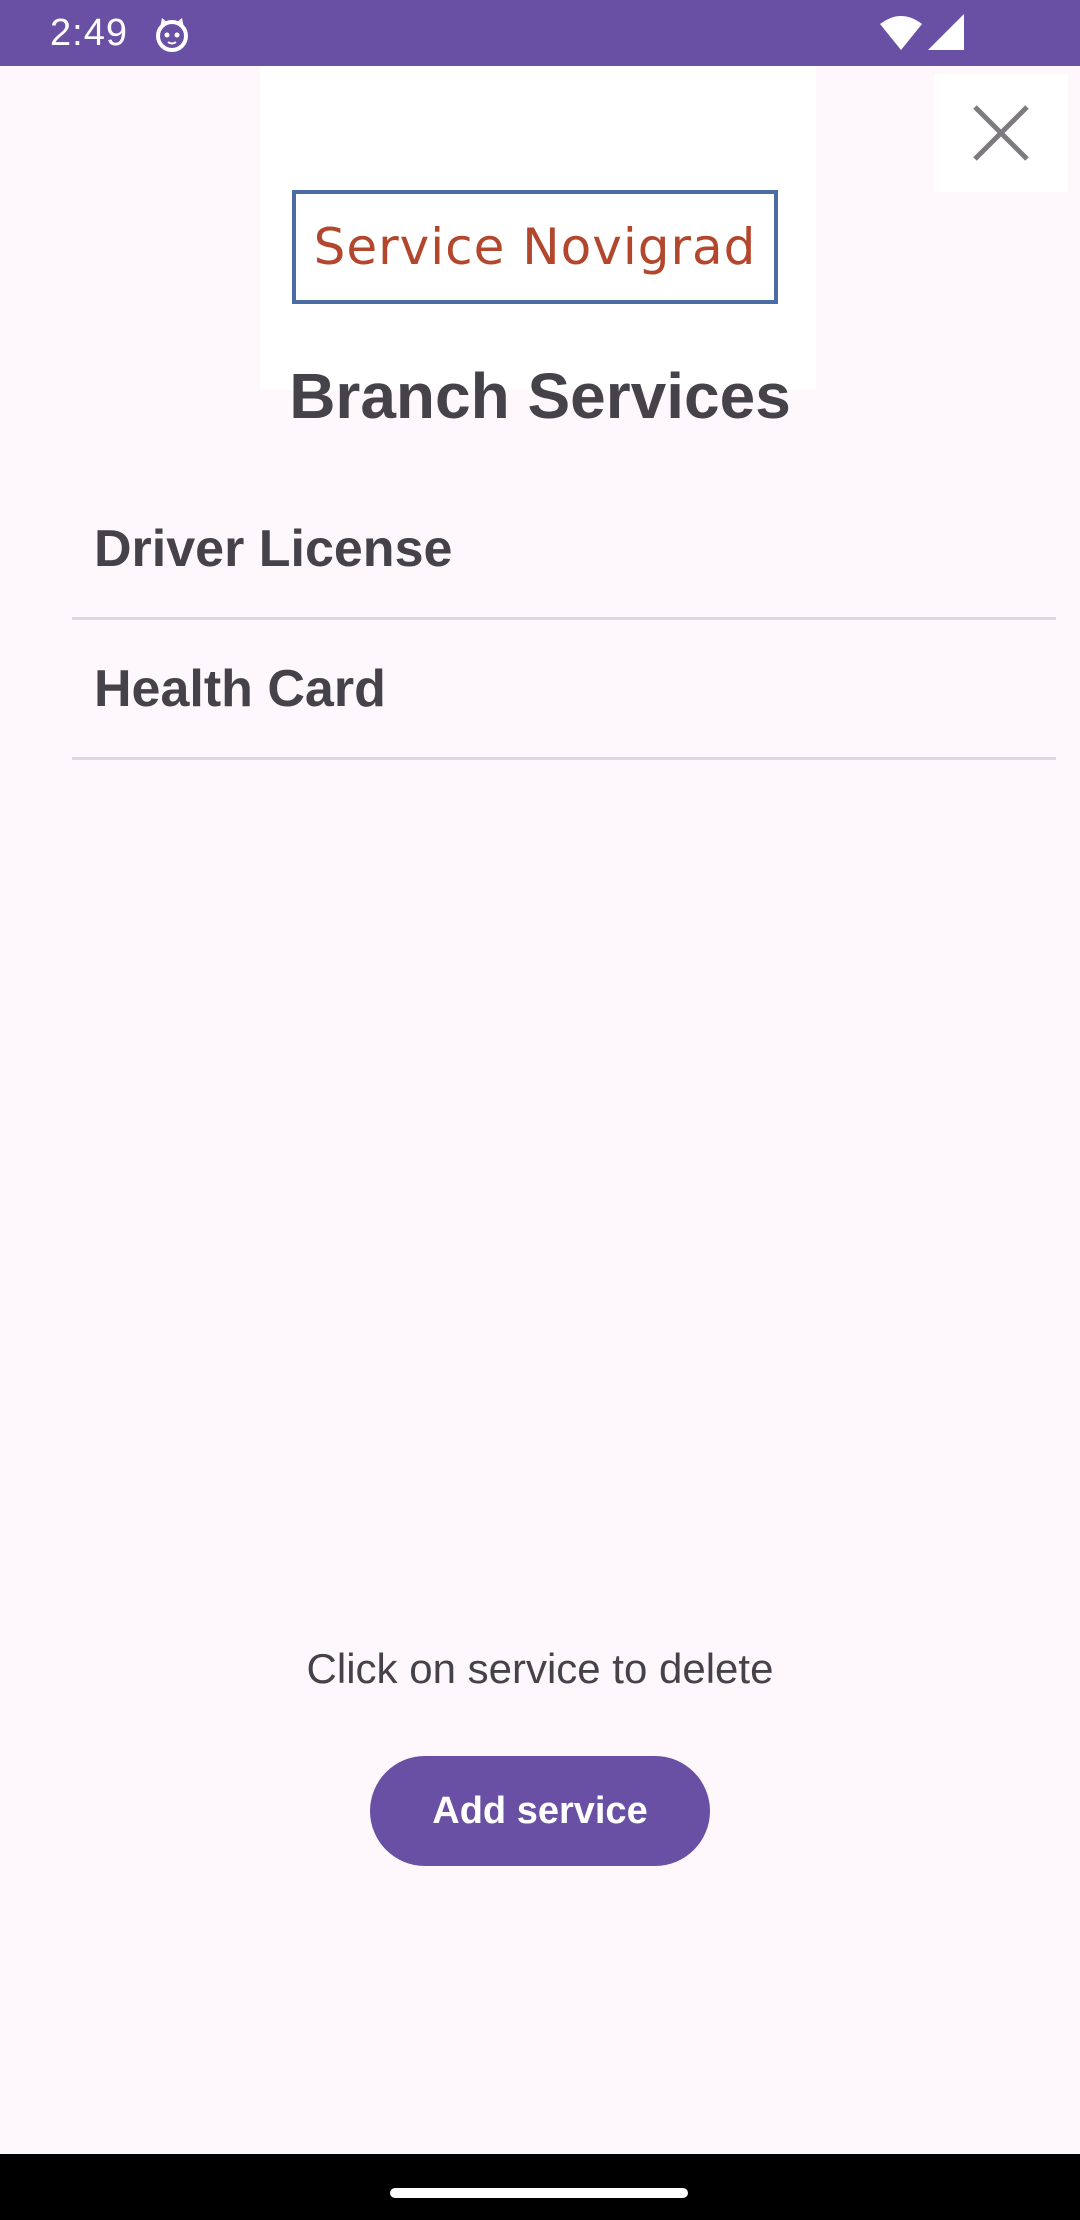 The width and height of the screenshot is (1080, 2220). Describe the element at coordinates (172, 35) in the screenshot. I see `cat-icon` at that location.